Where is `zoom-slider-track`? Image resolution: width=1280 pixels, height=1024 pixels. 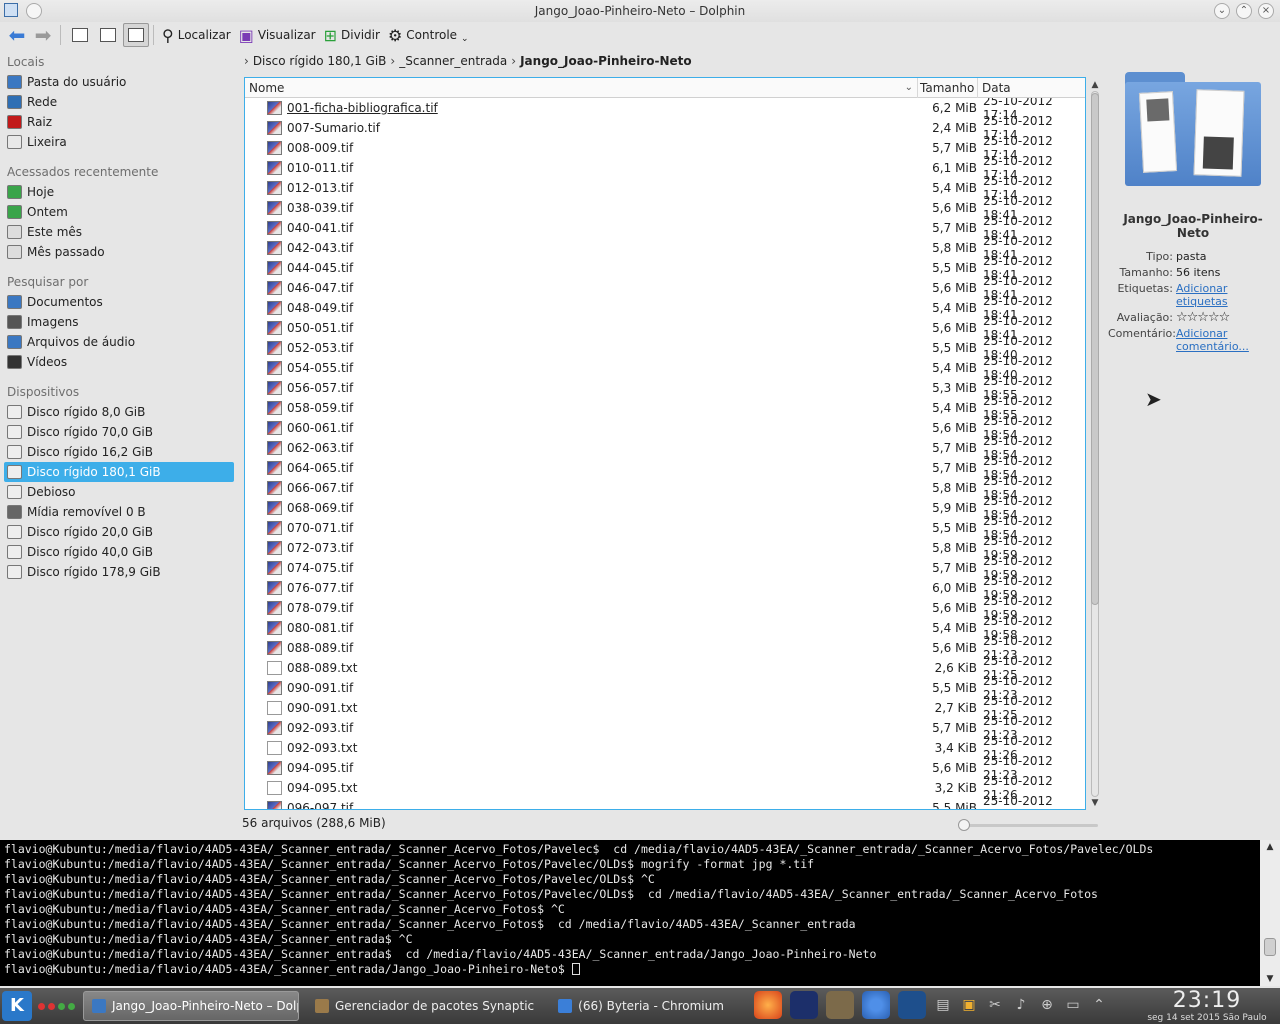 zoom-slider-track is located at coordinates (1031, 825).